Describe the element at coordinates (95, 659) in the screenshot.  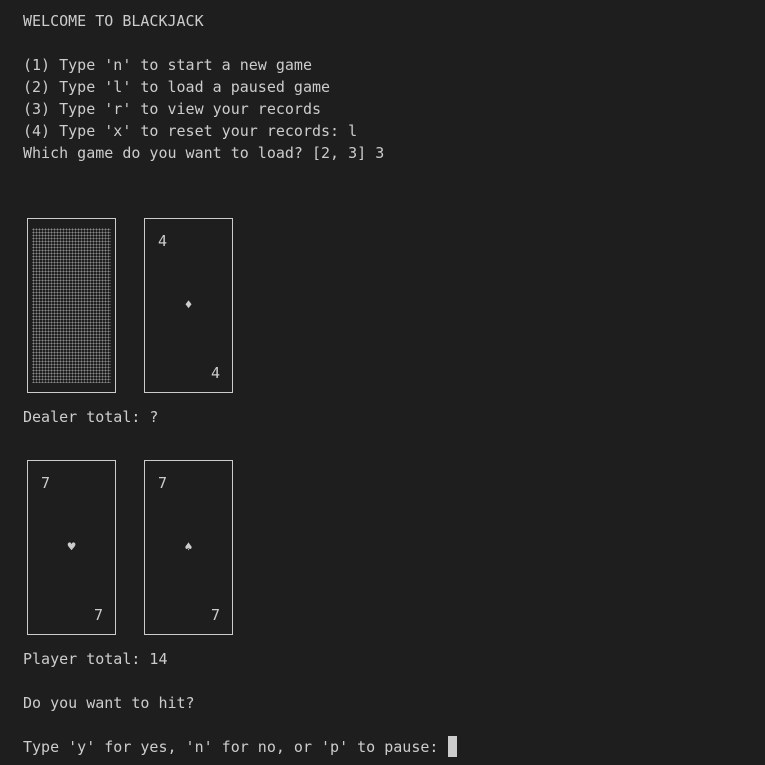
I see `player-total: Player total: 14` at that location.